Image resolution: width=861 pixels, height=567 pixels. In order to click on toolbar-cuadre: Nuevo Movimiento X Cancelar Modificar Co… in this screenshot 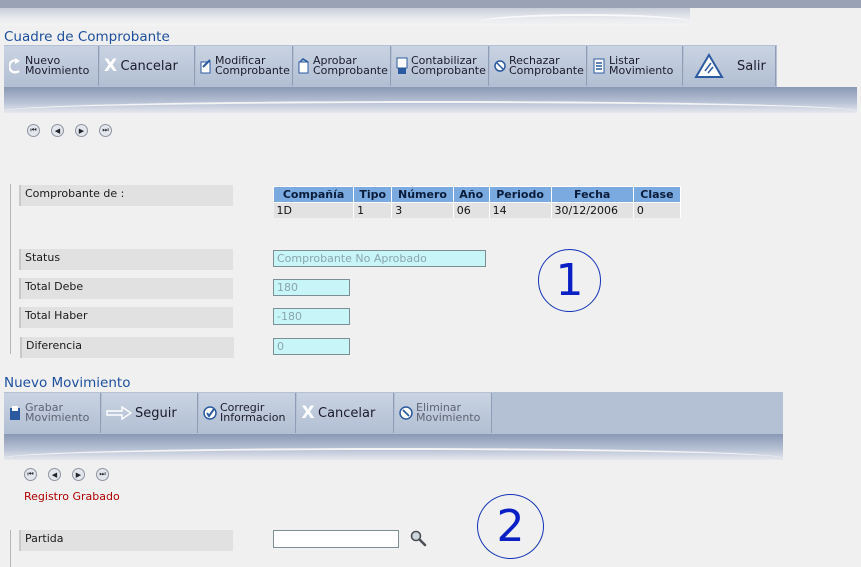, I will do `click(390, 66)`.